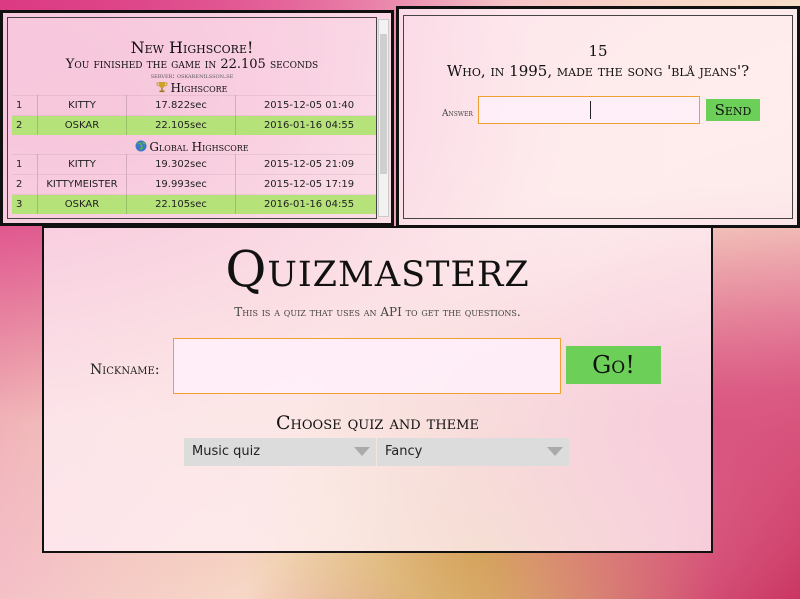  Describe the element at coordinates (473, 452) in the screenshot. I see `theme-select: Fancy` at that location.